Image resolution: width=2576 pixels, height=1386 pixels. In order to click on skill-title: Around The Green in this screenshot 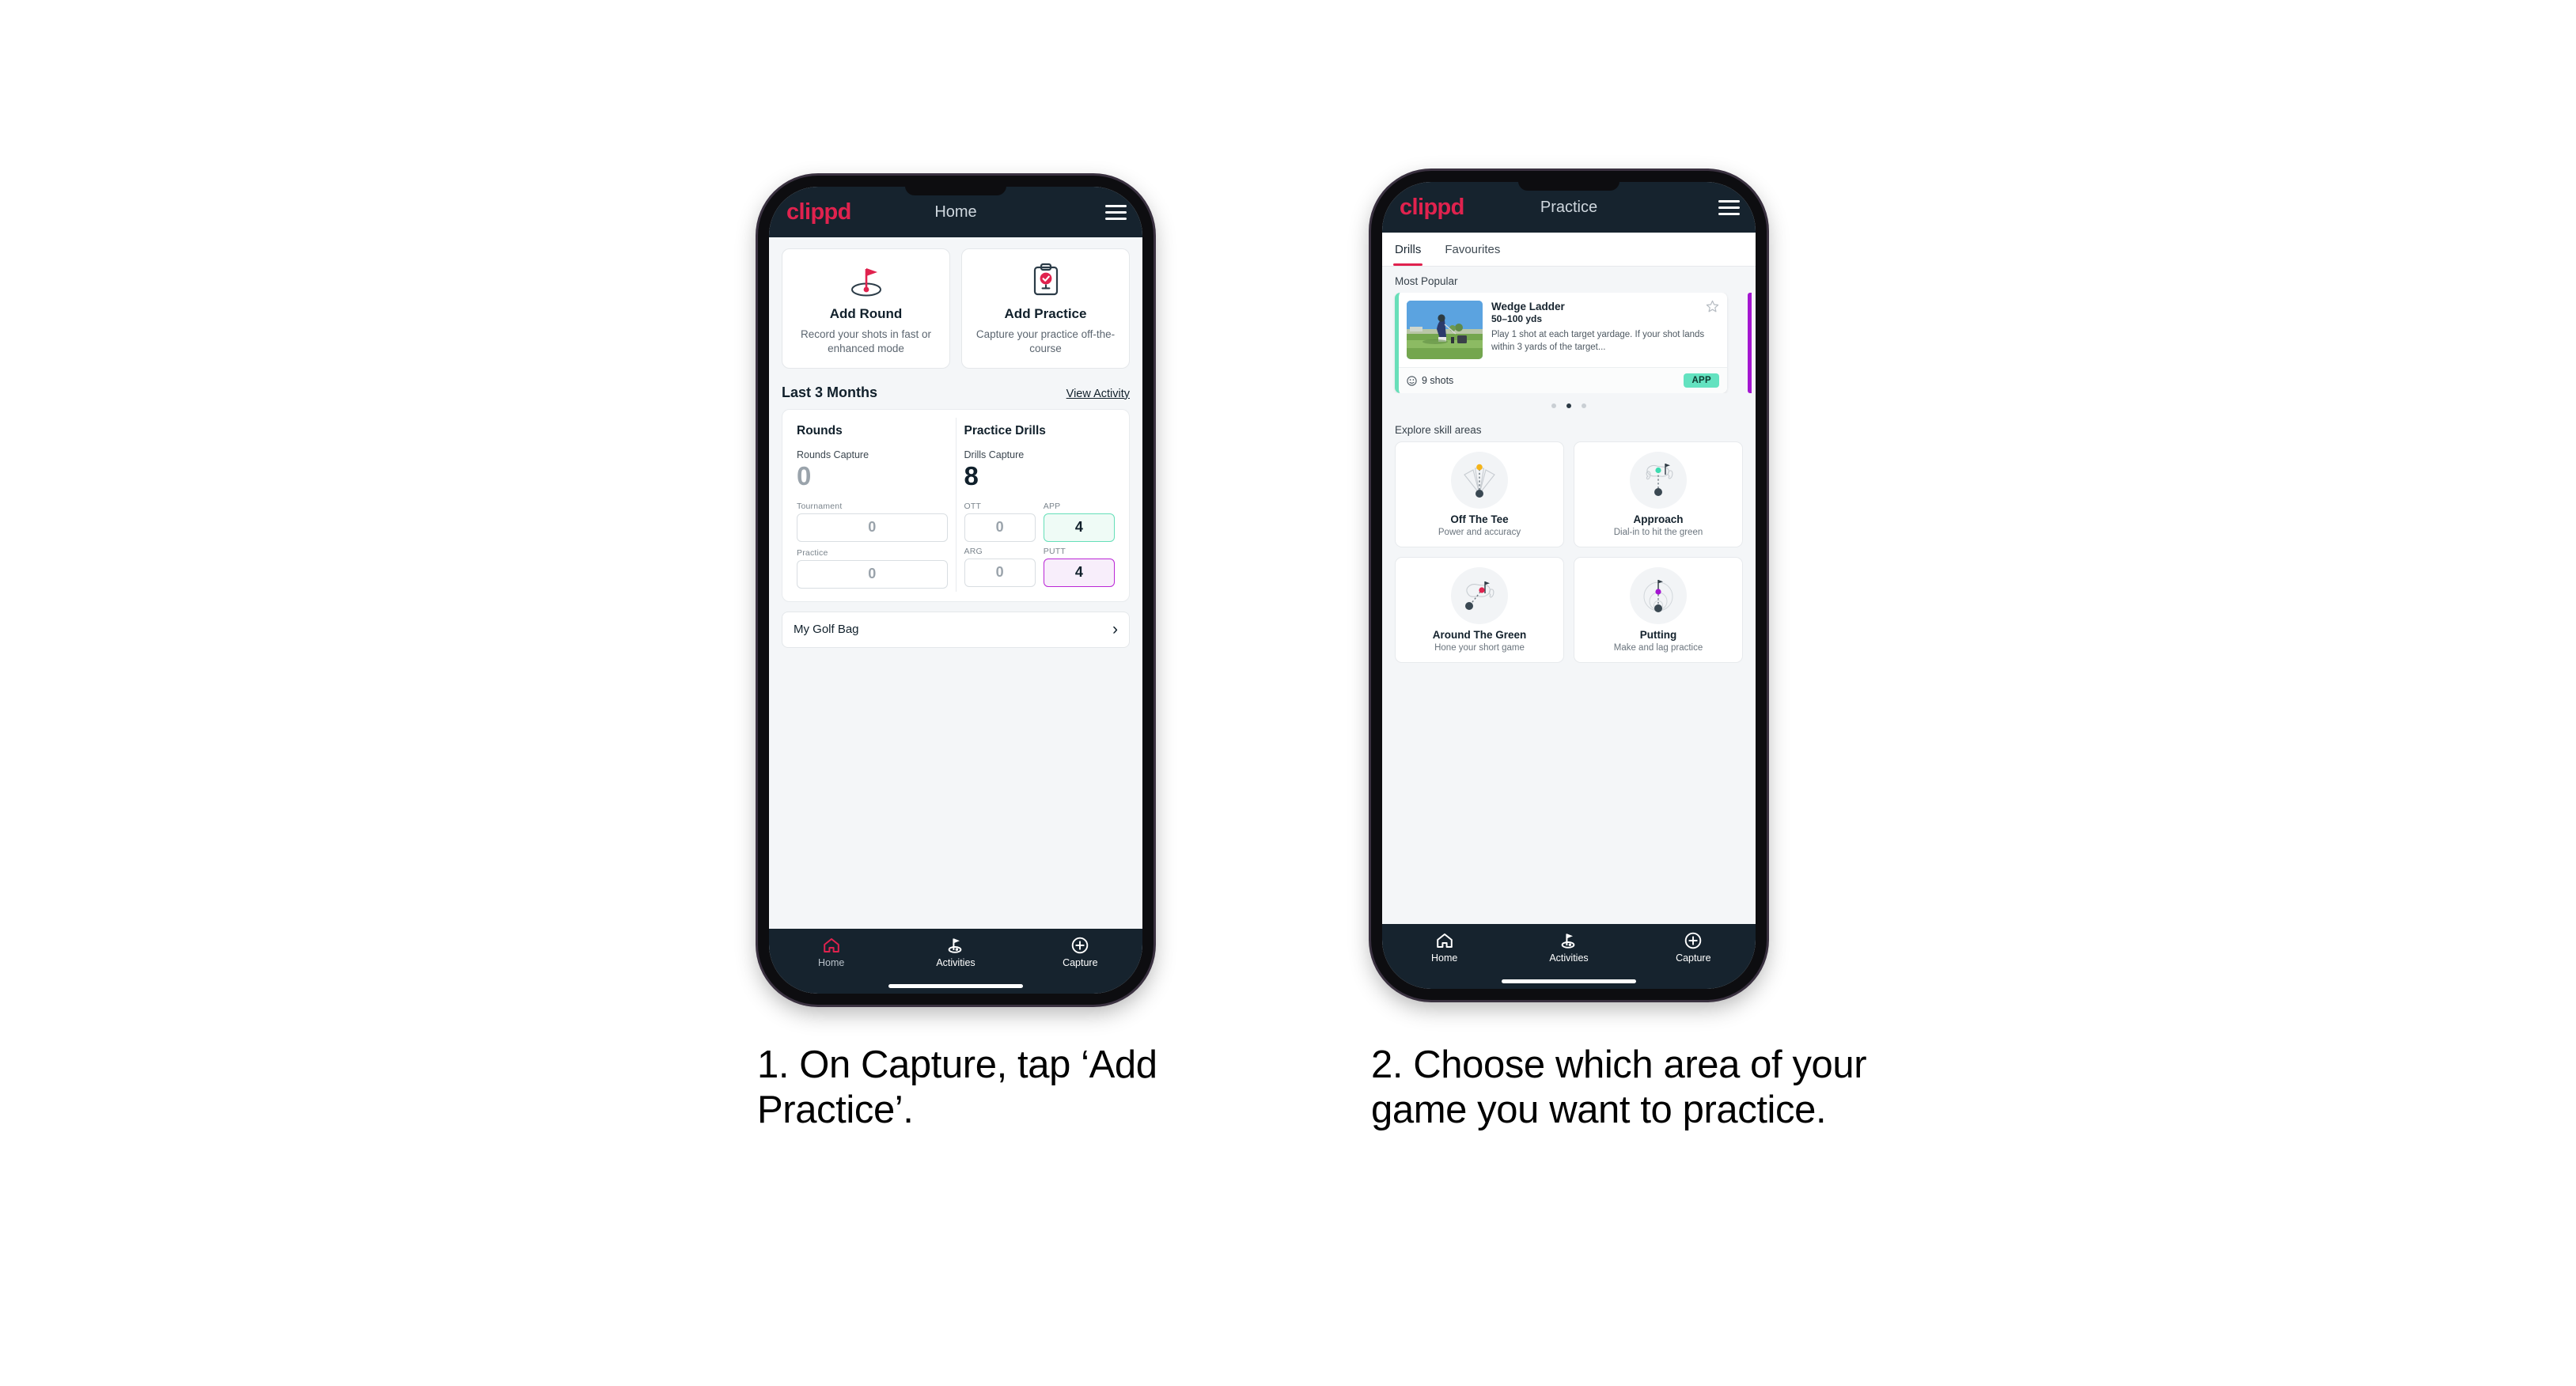, I will do `click(1479, 635)`.